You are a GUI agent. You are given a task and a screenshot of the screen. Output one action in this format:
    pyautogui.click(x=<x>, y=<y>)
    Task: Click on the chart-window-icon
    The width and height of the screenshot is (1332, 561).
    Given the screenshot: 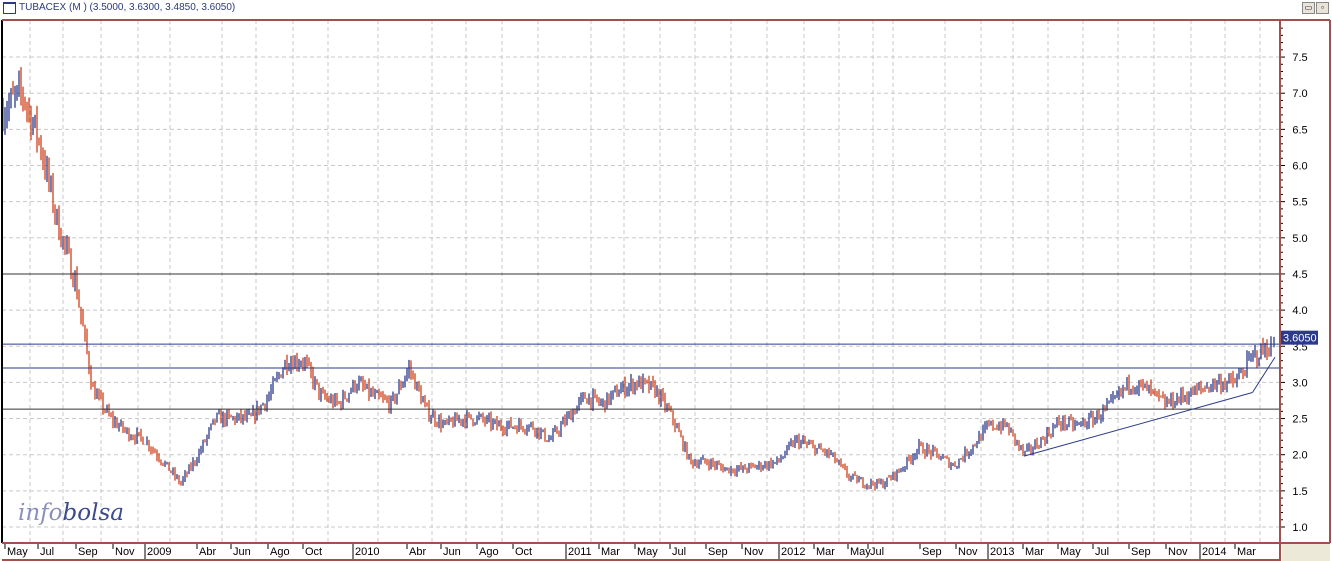 What is the action you would take?
    pyautogui.click(x=9, y=8)
    